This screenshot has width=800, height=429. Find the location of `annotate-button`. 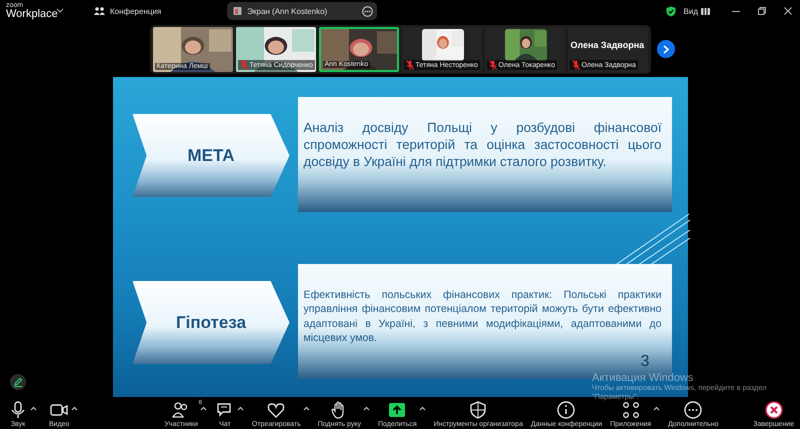

annotate-button is located at coordinates (18, 382).